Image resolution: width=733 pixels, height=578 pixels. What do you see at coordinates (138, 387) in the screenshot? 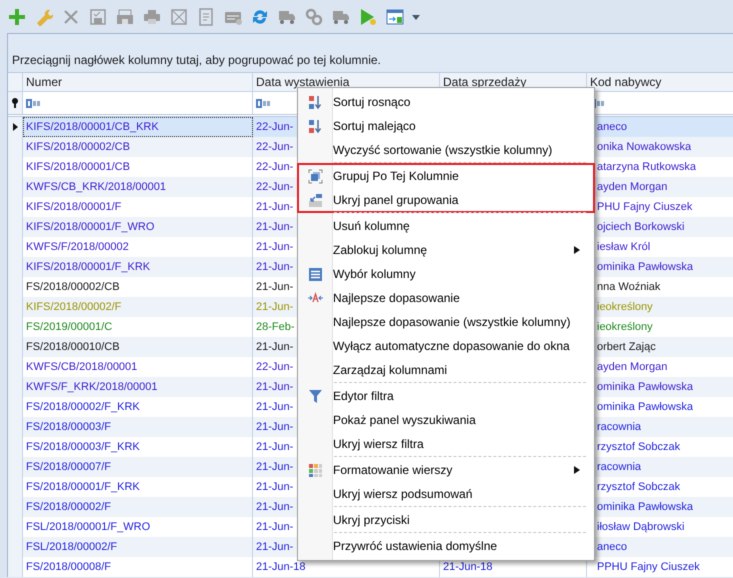
I see `table-cell: KWFS/F_KRK/2018/00001` at bounding box center [138, 387].